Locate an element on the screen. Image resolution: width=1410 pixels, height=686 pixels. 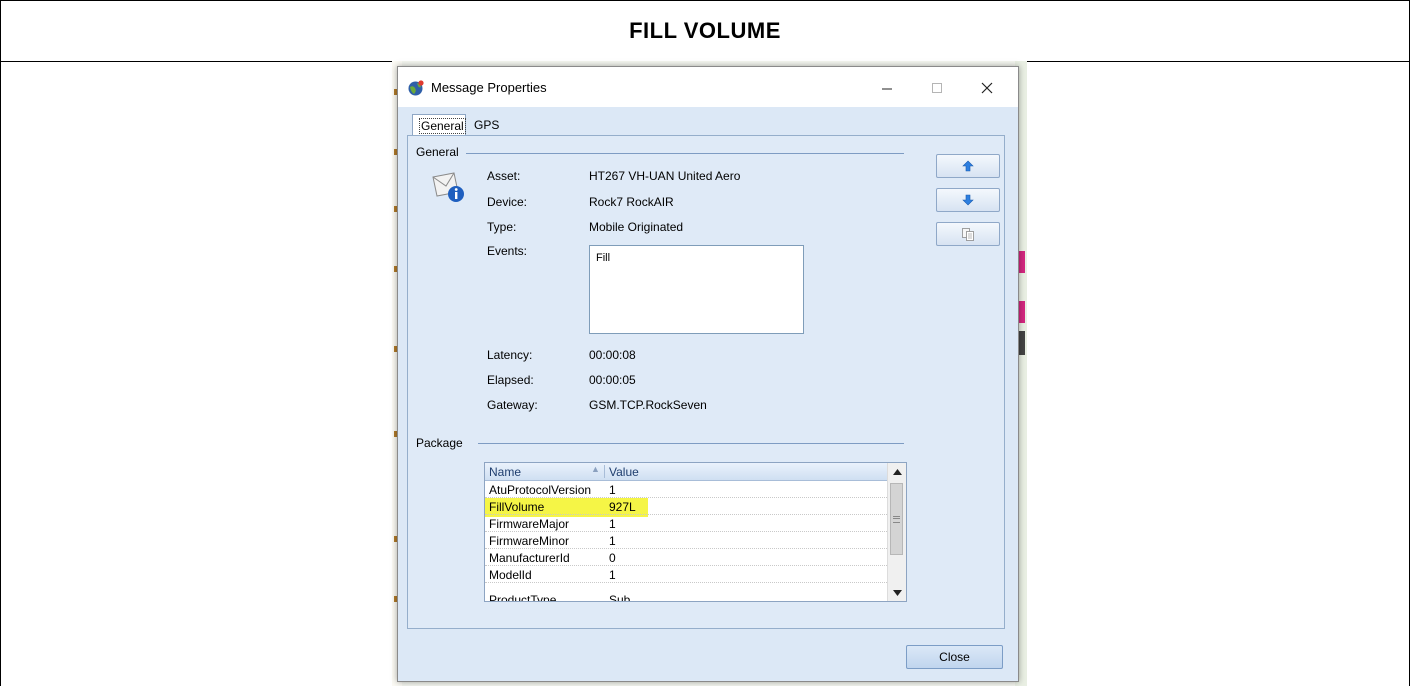
device-value: Rock7 RockAIR is located at coordinates (631, 202).